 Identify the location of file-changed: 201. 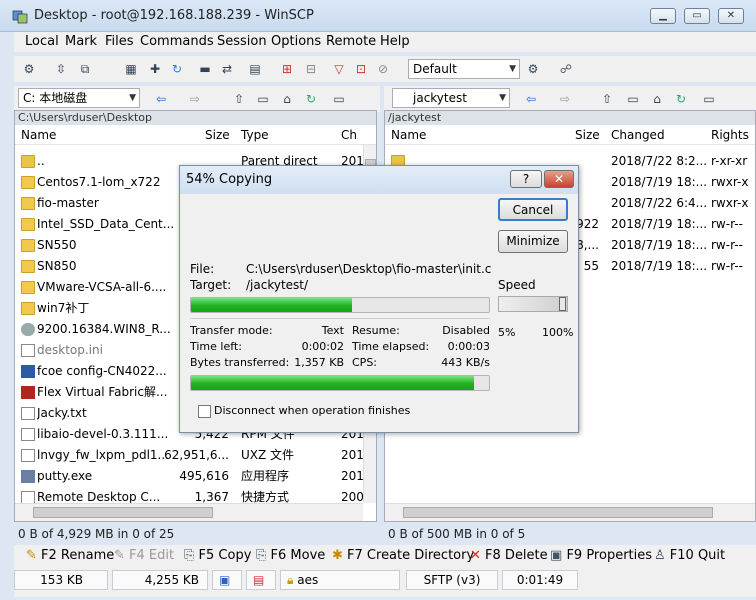
(352, 476).